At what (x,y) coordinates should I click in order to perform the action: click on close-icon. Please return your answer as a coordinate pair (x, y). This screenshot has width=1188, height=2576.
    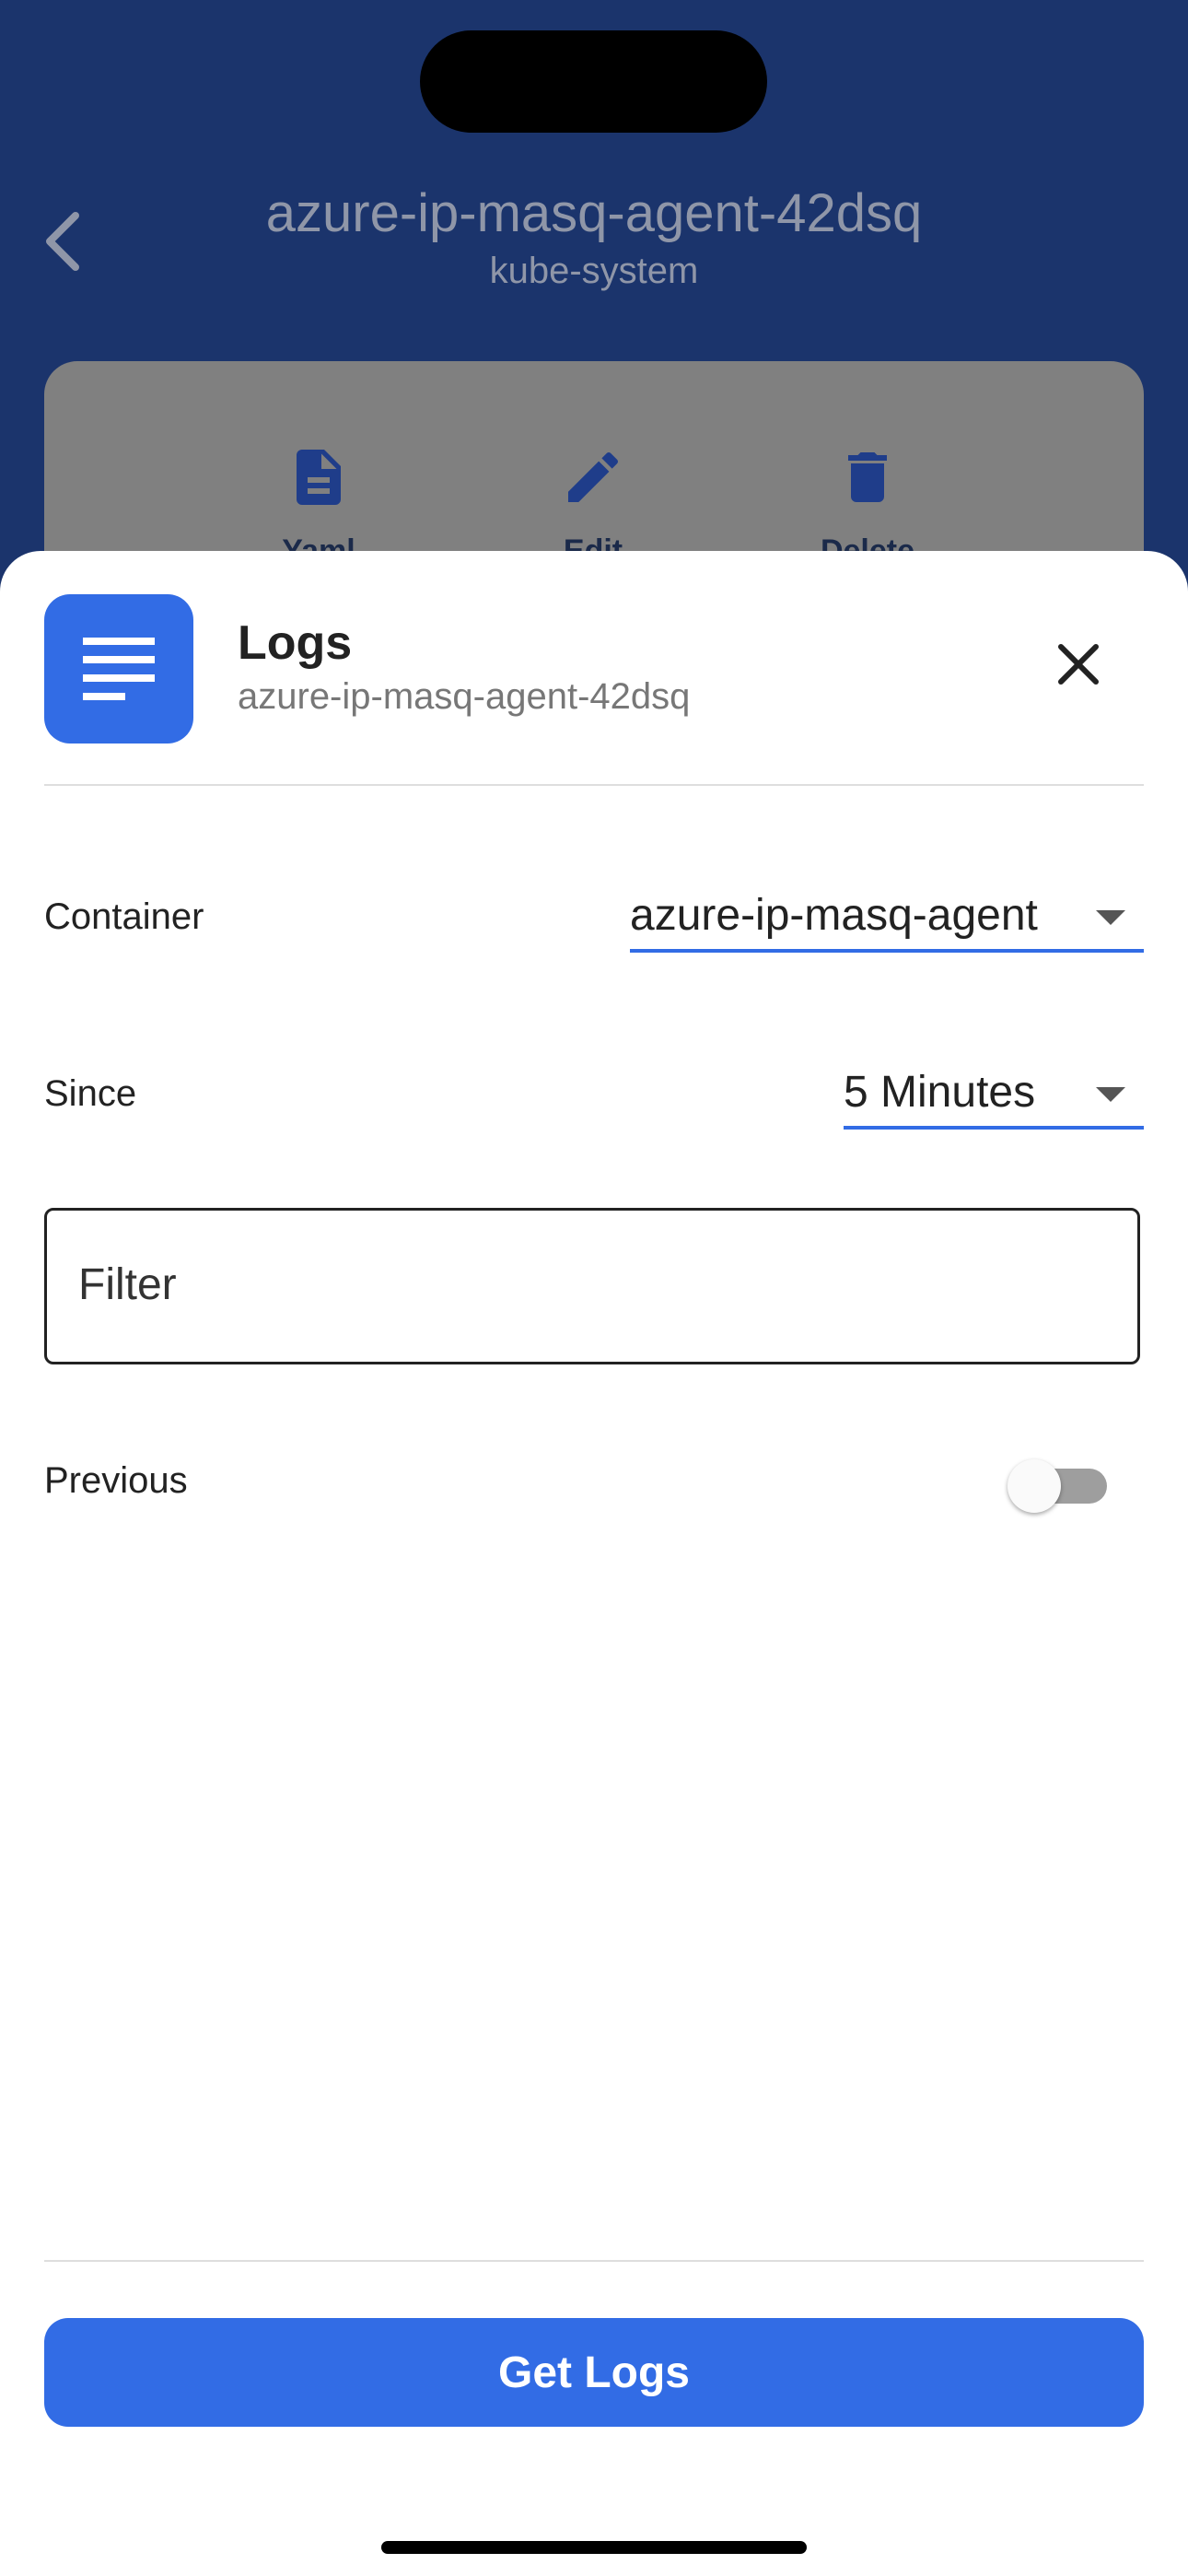
    Looking at the image, I should click on (1078, 664).